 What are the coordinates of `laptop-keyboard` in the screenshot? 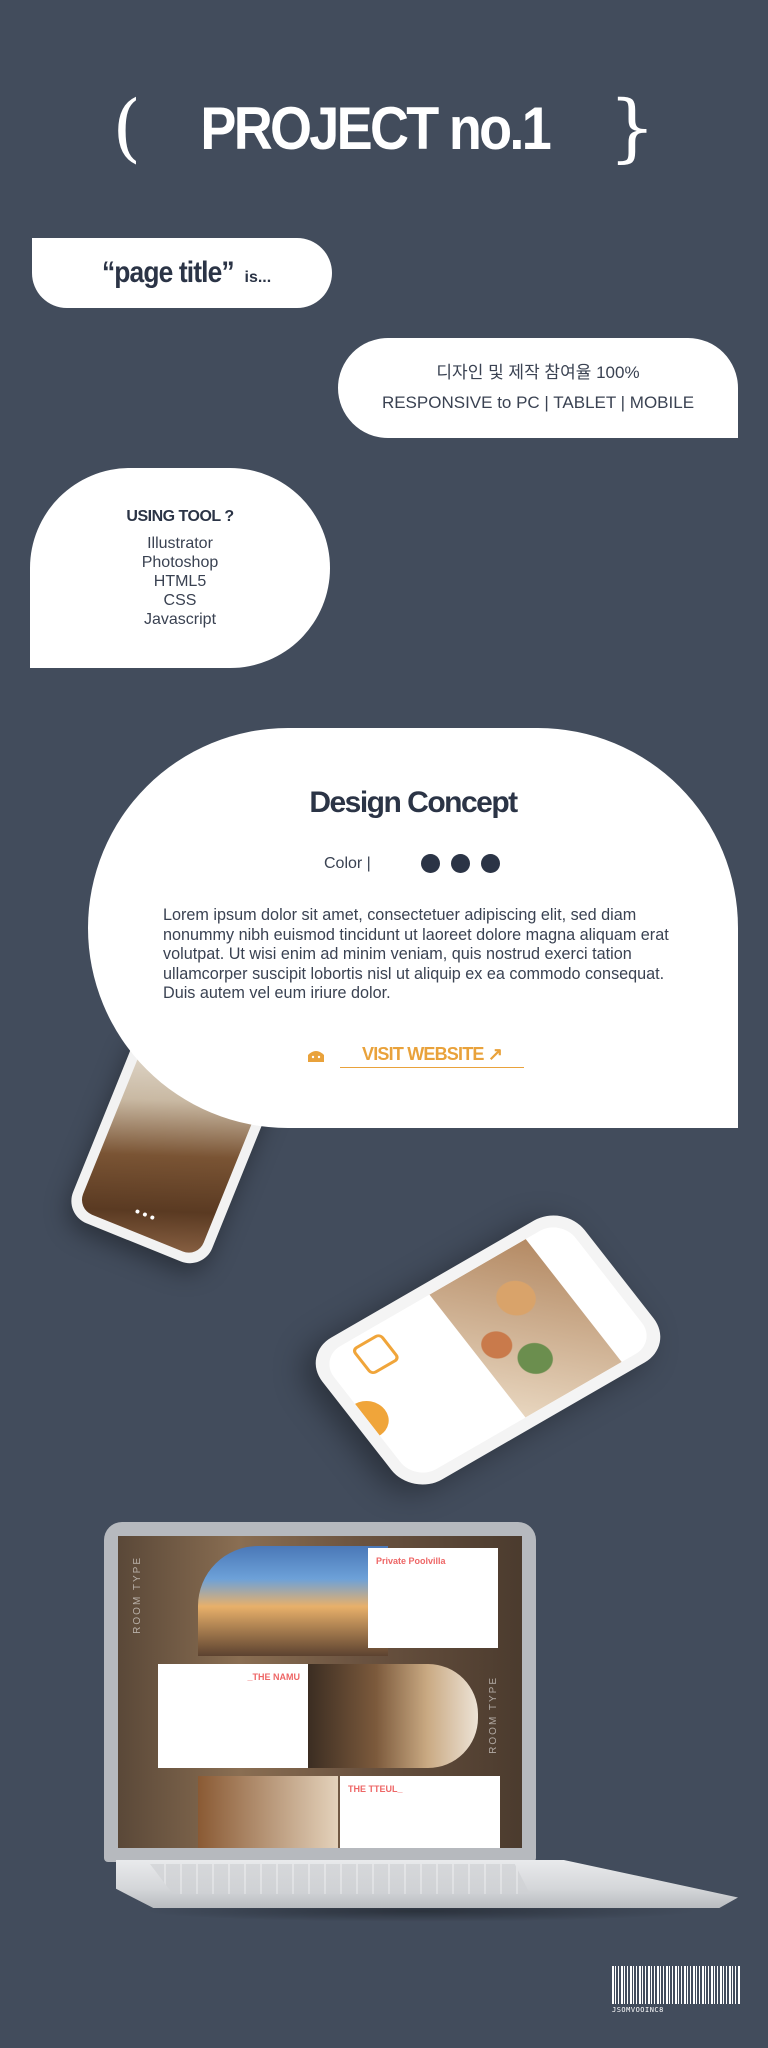 It's located at (340, 1879).